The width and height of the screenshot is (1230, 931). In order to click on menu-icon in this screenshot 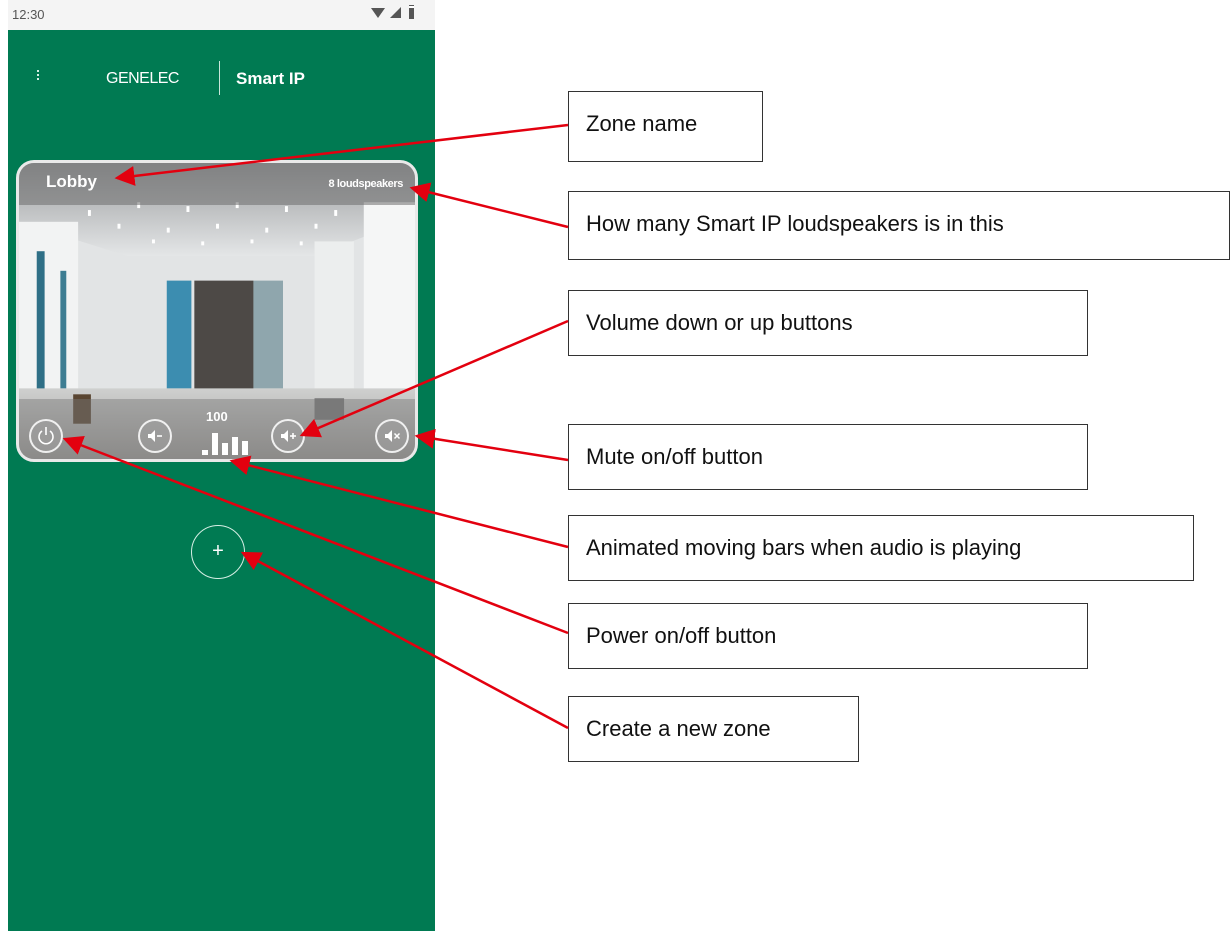, I will do `click(38, 77)`.